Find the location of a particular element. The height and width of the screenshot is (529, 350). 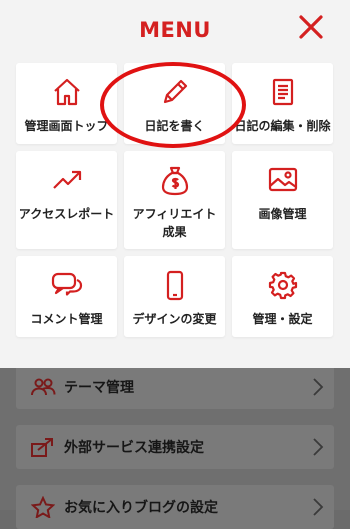

list-item-label: お気に入りブログの設定 is located at coordinates (141, 508).